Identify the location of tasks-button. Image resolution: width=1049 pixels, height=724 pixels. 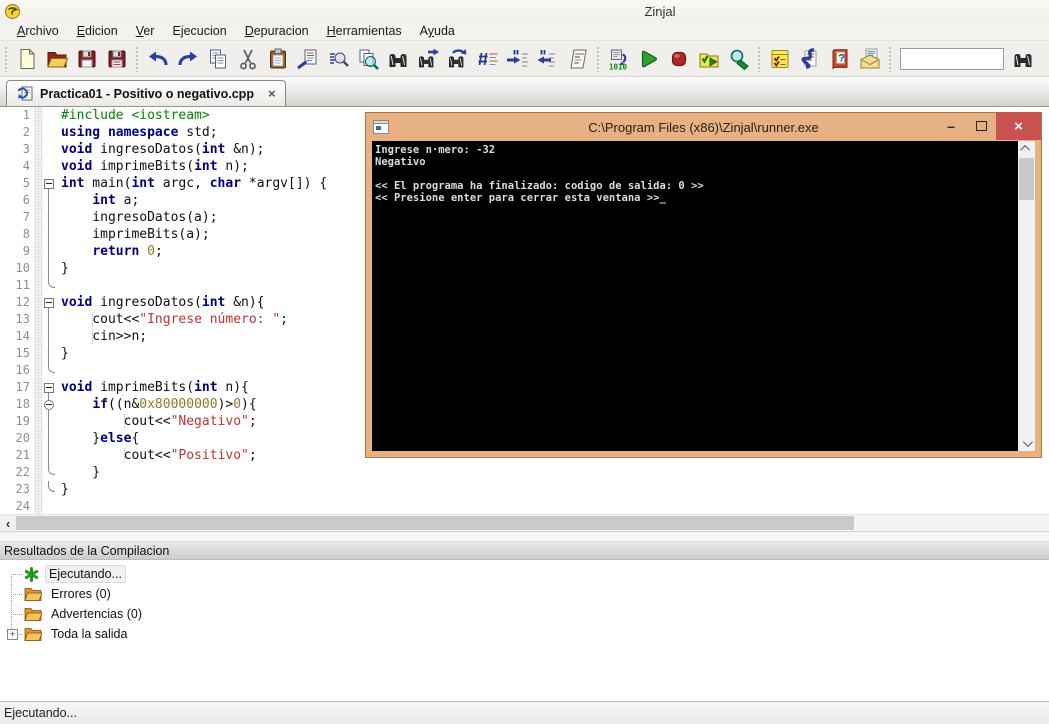
(780, 59).